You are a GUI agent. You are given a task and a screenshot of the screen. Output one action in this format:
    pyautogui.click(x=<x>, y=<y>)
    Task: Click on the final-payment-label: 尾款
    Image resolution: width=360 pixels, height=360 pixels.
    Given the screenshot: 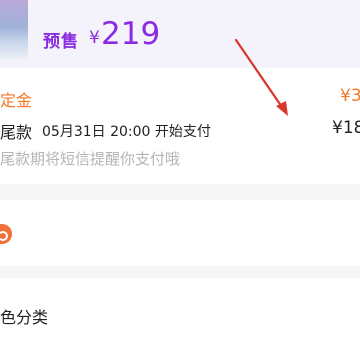 What is the action you would take?
    pyautogui.click(x=16, y=132)
    